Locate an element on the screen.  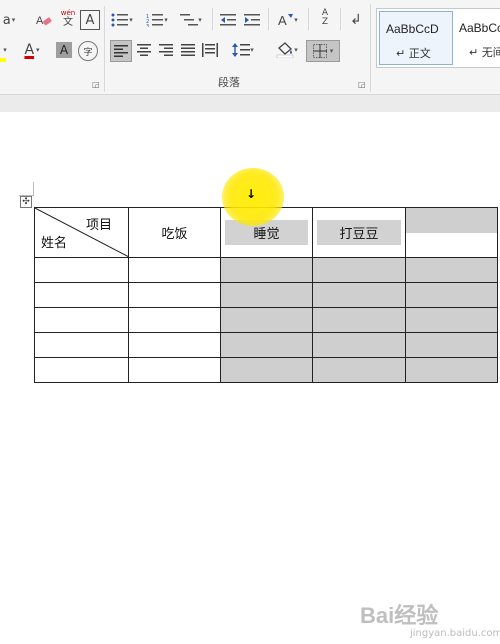
table-move-handle-icon: ✣ is located at coordinates (26, 202).